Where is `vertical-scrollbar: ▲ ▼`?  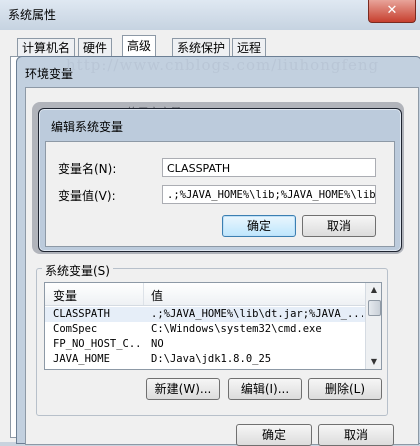
vertical-scrollbar: ▲ ▼ is located at coordinates (373, 326).